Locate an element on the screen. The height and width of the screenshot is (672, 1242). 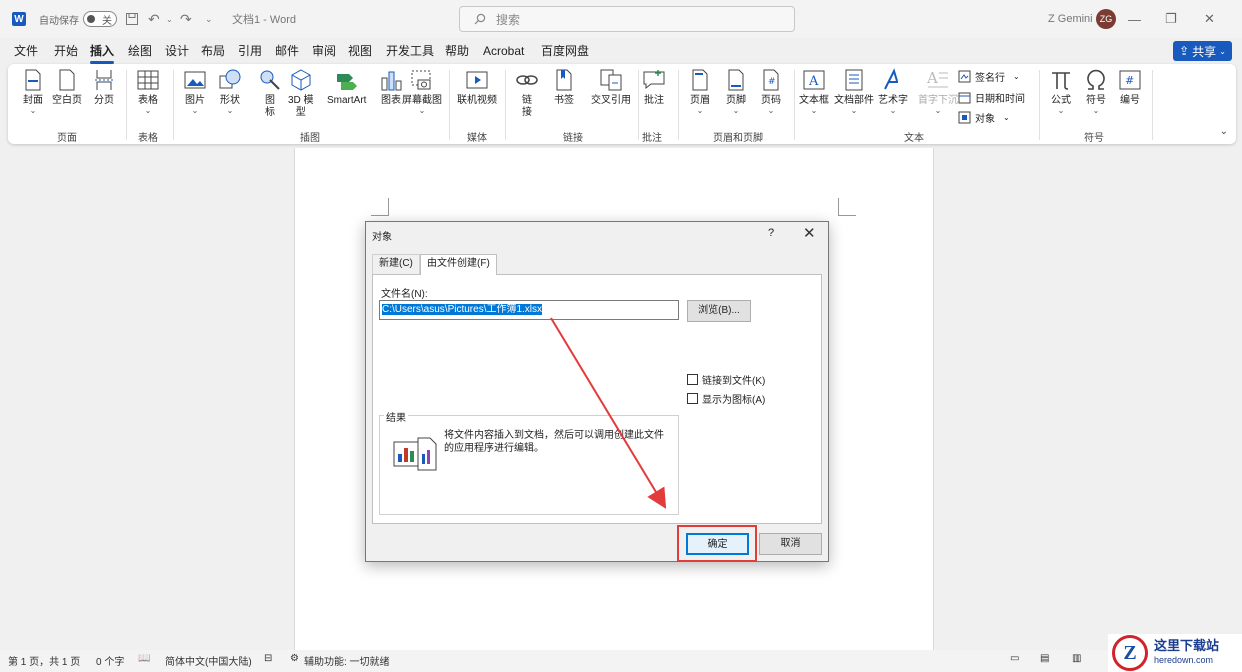
accessibility-icon: ⚙ is located at coordinates (294, 658).